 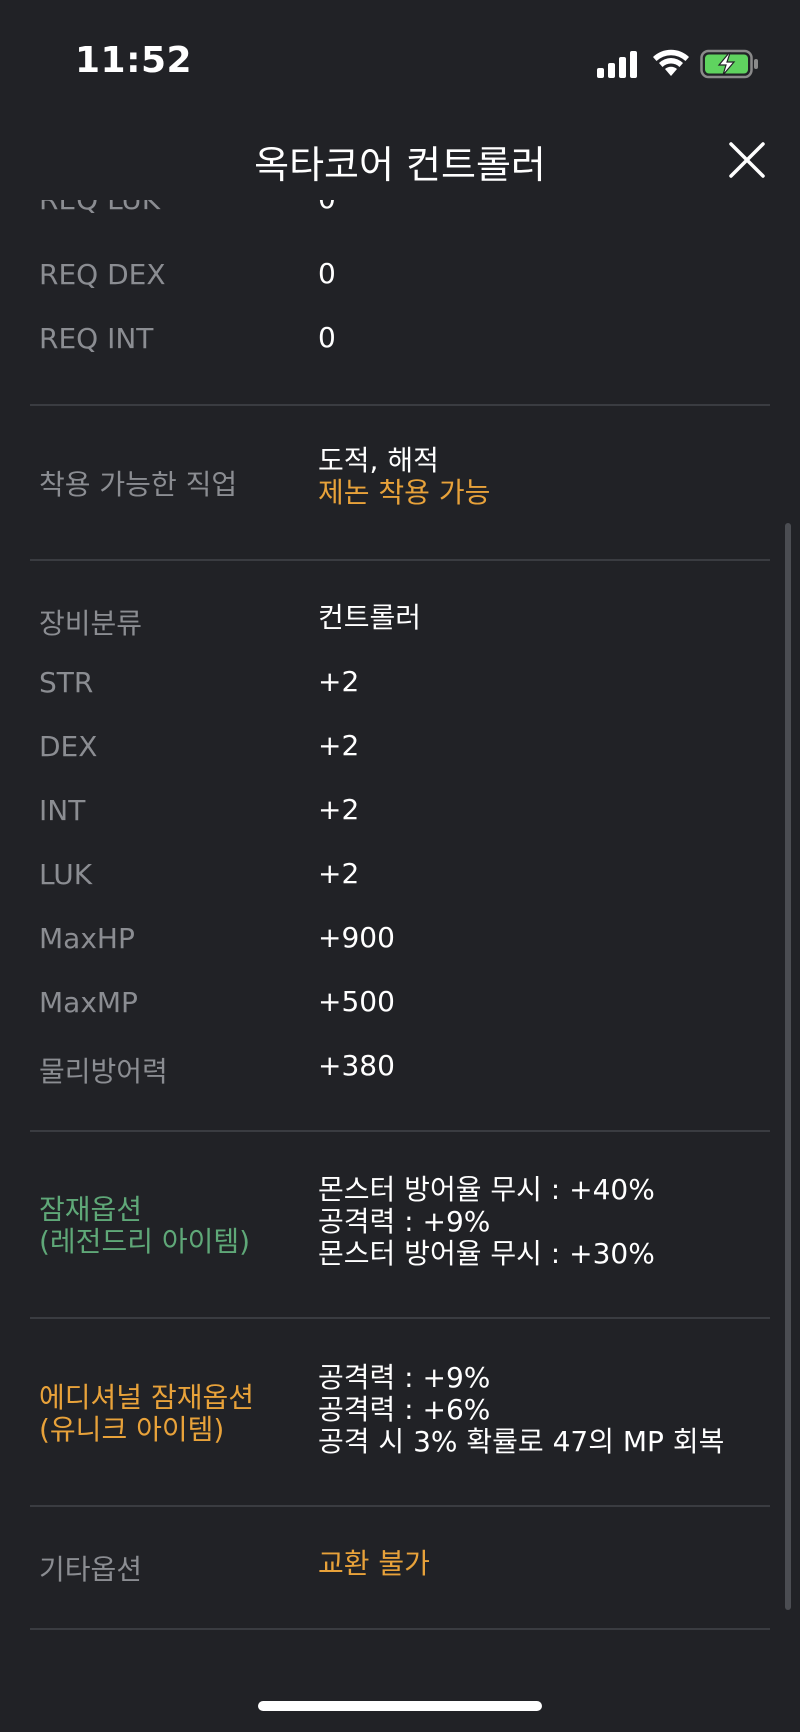 What do you see at coordinates (91, 623) in the screenshot?
I see `stat-label: 장비분류` at bounding box center [91, 623].